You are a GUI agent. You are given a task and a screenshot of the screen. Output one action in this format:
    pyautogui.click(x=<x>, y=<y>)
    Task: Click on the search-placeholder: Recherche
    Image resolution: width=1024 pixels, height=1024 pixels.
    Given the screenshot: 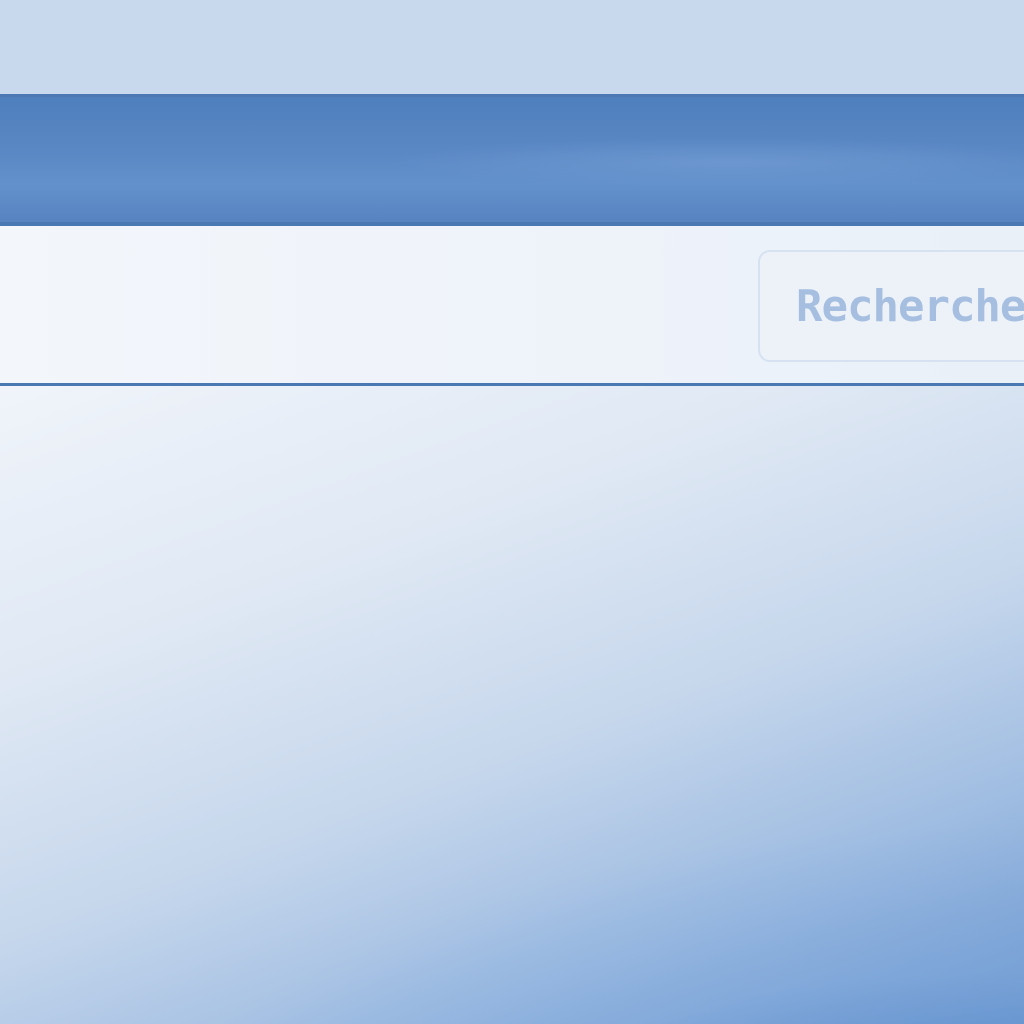 What is the action you would take?
    pyautogui.click(x=910, y=306)
    